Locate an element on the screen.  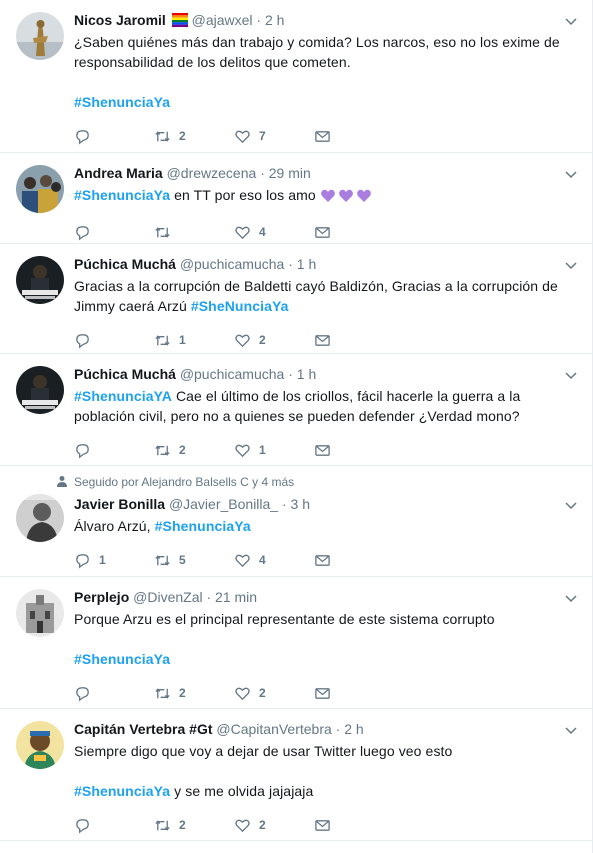
retweet-icon is located at coordinates (162, 232).